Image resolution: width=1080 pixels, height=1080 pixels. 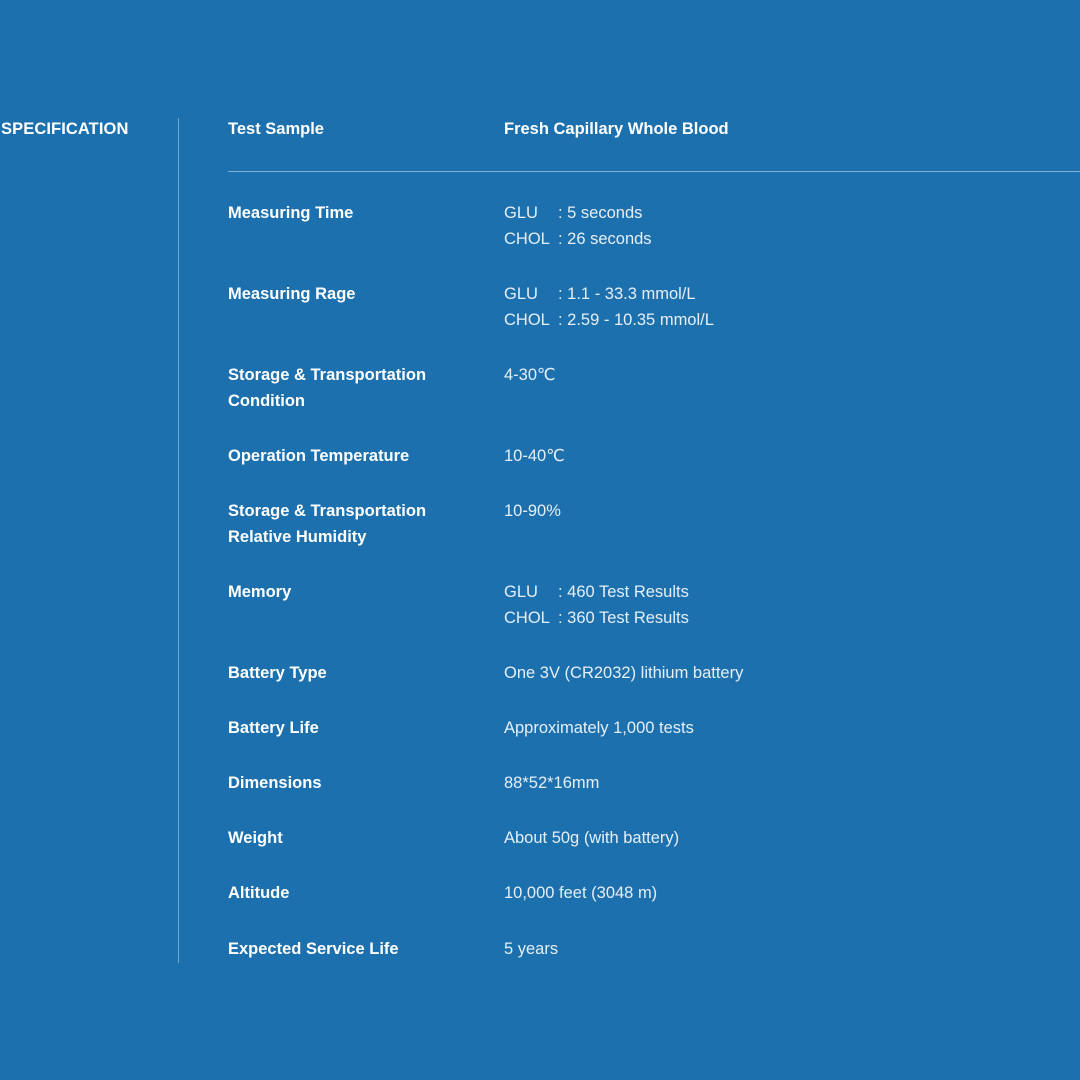 What do you see at coordinates (260, 592) in the screenshot?
I see `spec-label-line: Memory` at bounding box center [260, 592].